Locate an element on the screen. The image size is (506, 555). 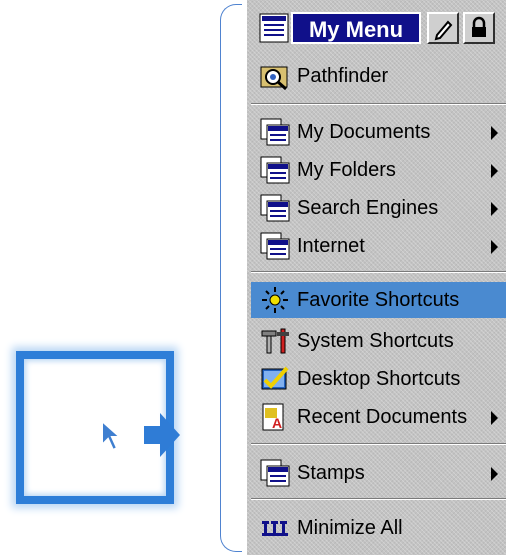
minimize-all-icon is located at coordinates (275, 528).